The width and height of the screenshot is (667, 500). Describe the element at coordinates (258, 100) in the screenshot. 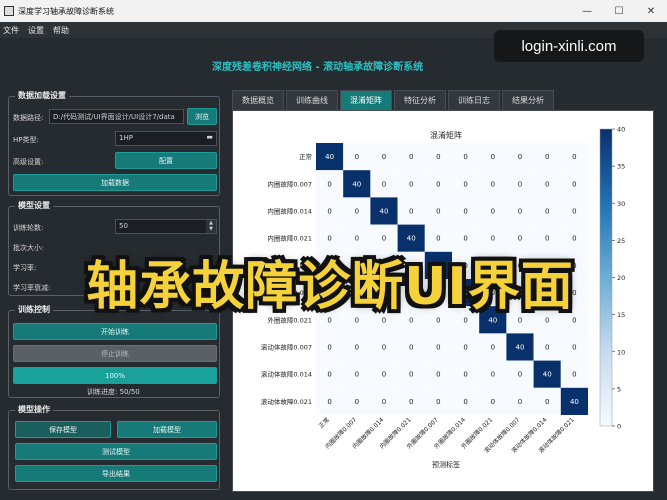

I see `tab-data-overview: 数据概览` at that location.